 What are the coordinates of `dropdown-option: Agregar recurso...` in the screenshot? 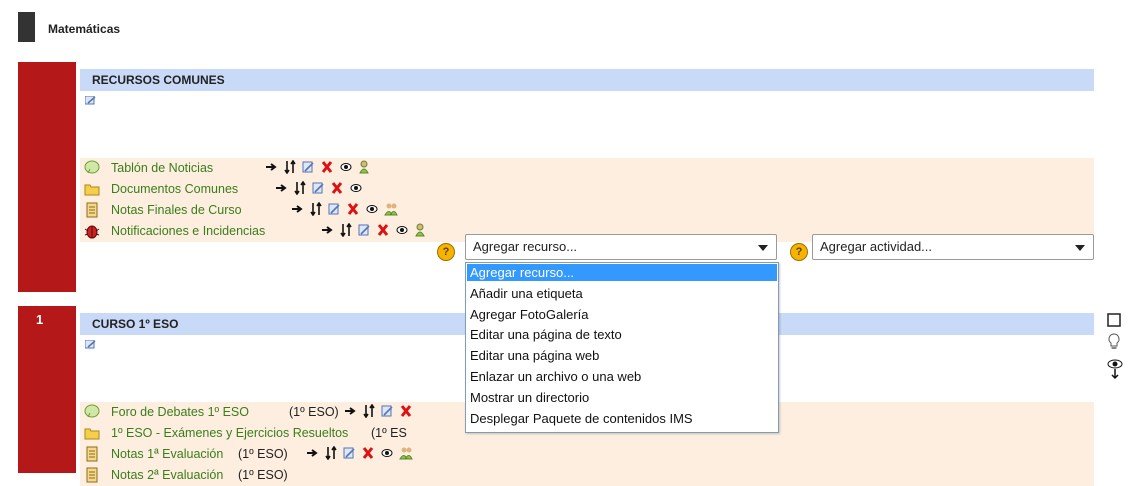 It's located at (622, 272).